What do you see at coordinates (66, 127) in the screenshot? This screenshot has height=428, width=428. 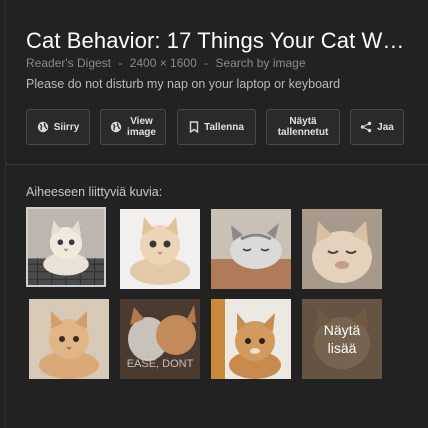 I see `visit-label: Siirry` at bounding box center [66, 127].